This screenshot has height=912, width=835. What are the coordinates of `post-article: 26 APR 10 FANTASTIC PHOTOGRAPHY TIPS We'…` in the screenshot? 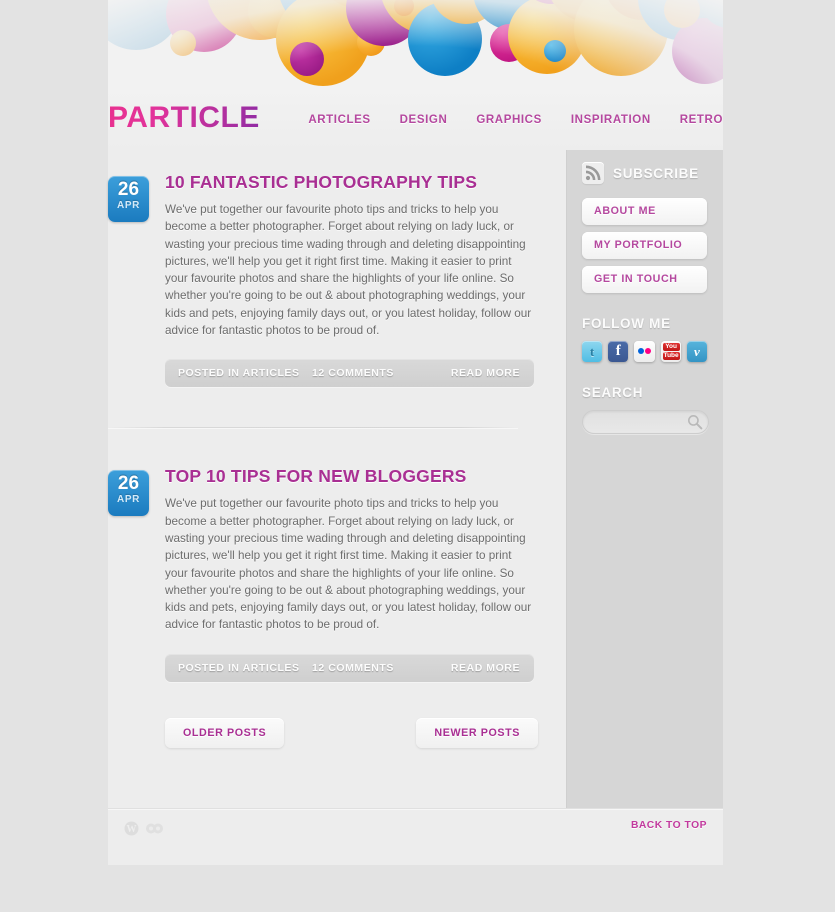 It's located at (337, 280).